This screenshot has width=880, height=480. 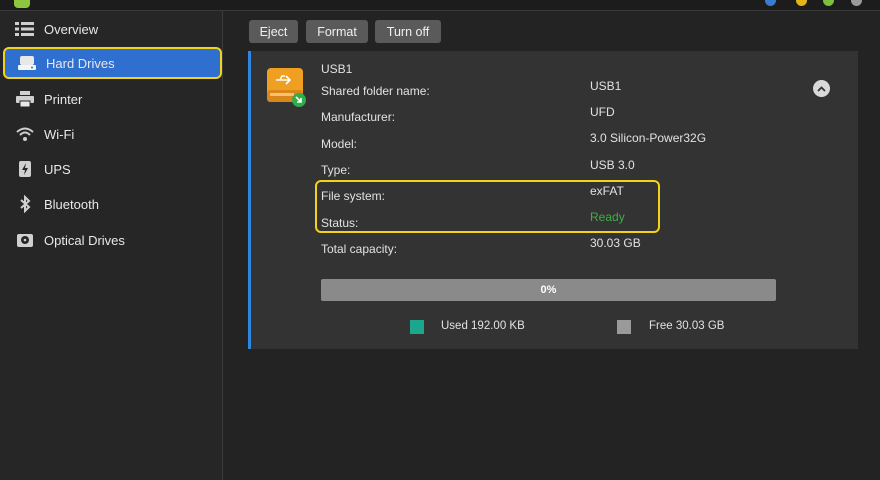 I want to click on drive-name: USB1, so click(x=337, y=69).